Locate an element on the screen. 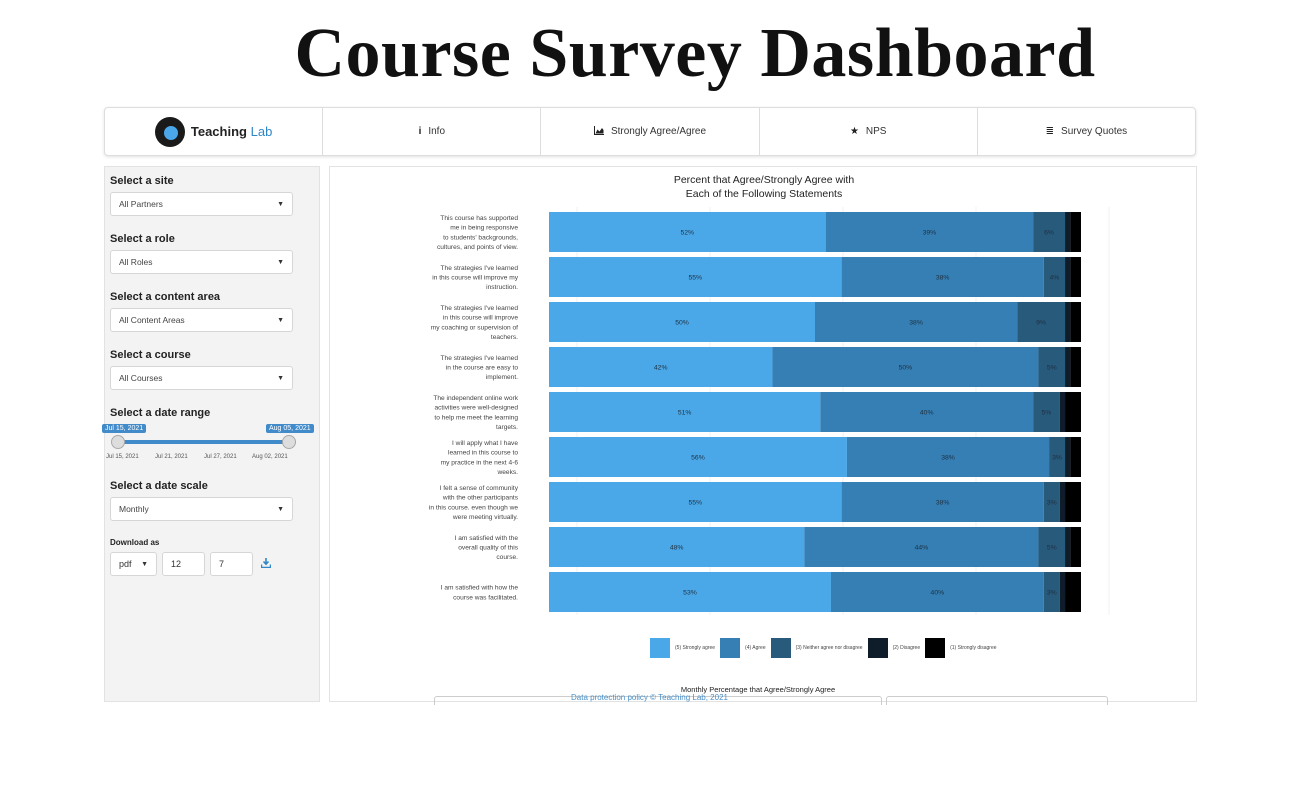 The width and height of the screenshot is (1300, 802). content-area-select: All Content Areas ▼ is located at coordinates (201, 320).